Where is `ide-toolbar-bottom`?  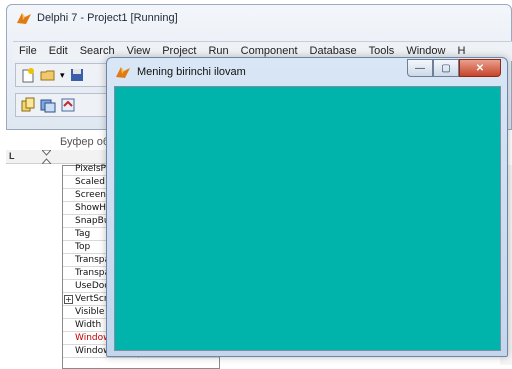 ide-toolbar-bottom is located at coordinates (66, 105).